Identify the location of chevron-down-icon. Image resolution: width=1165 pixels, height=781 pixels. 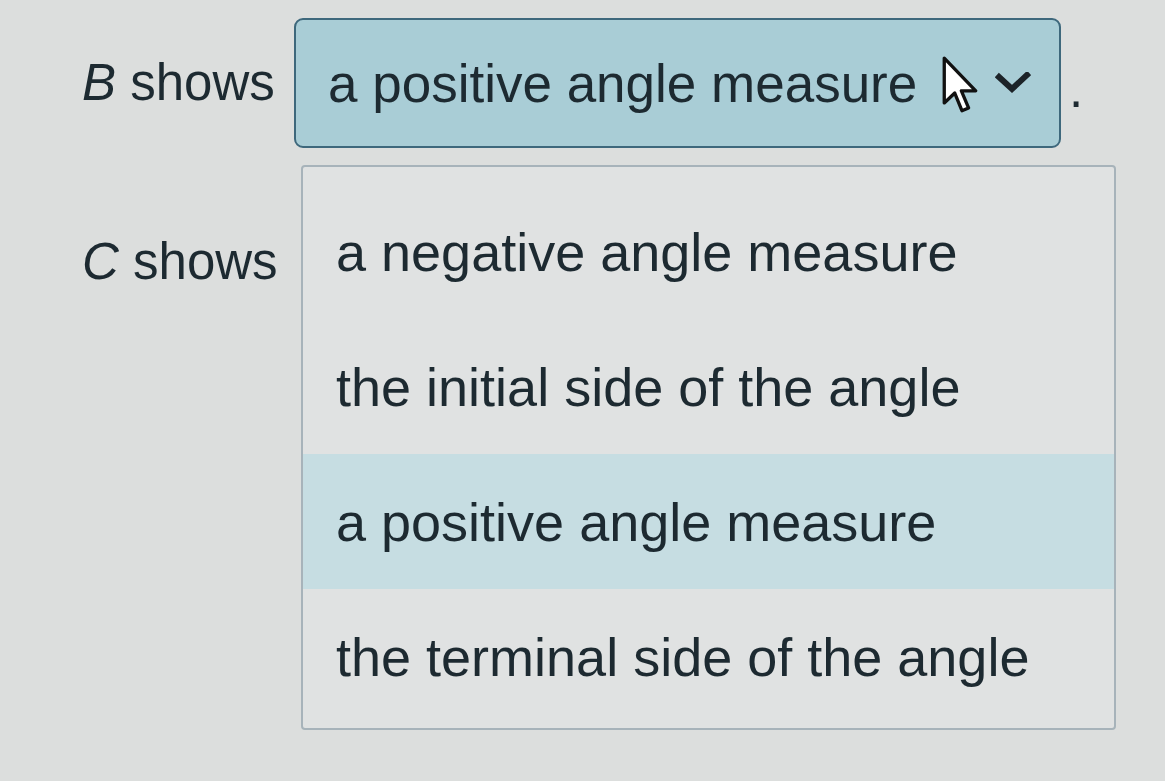
(1013, 83).